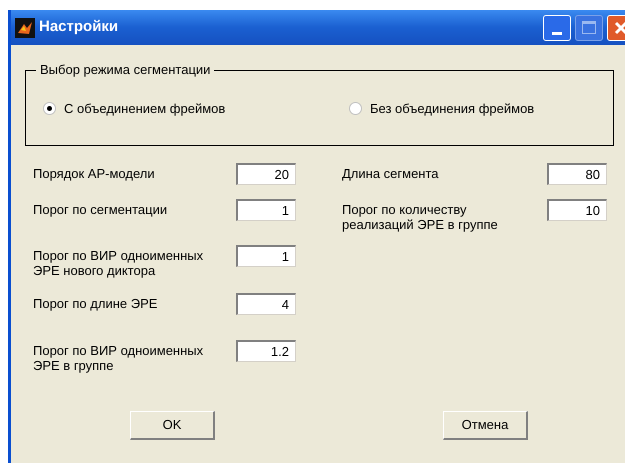 This screenshot has height=463, width=625. What do you see at coordinates (172, 425) in the screenshot?
I see `dialog-button: OK` at bounding box center [172, 425].